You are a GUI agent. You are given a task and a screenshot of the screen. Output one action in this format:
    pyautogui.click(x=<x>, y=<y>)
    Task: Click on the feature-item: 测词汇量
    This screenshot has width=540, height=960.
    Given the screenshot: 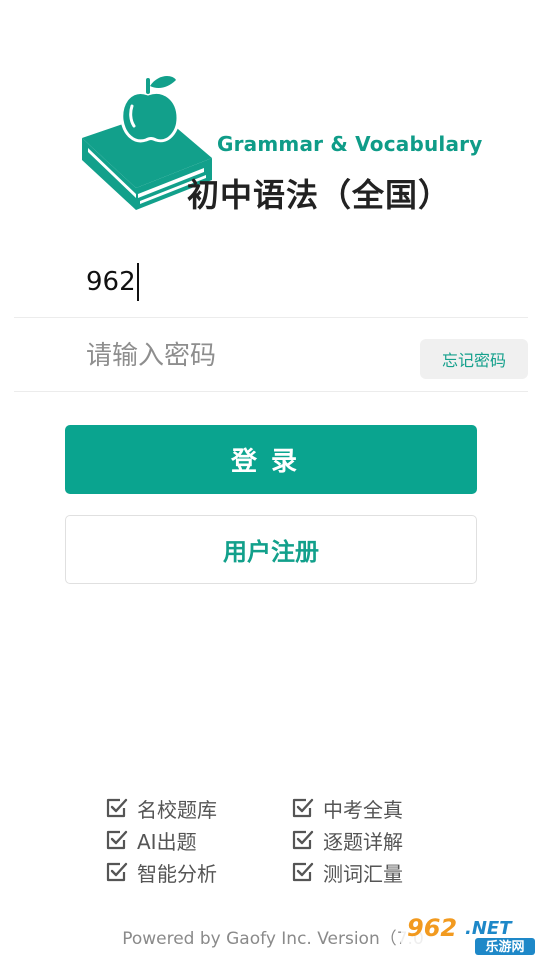 What is the action you would take?
    pyautogui.click(x=347, y=872)
    